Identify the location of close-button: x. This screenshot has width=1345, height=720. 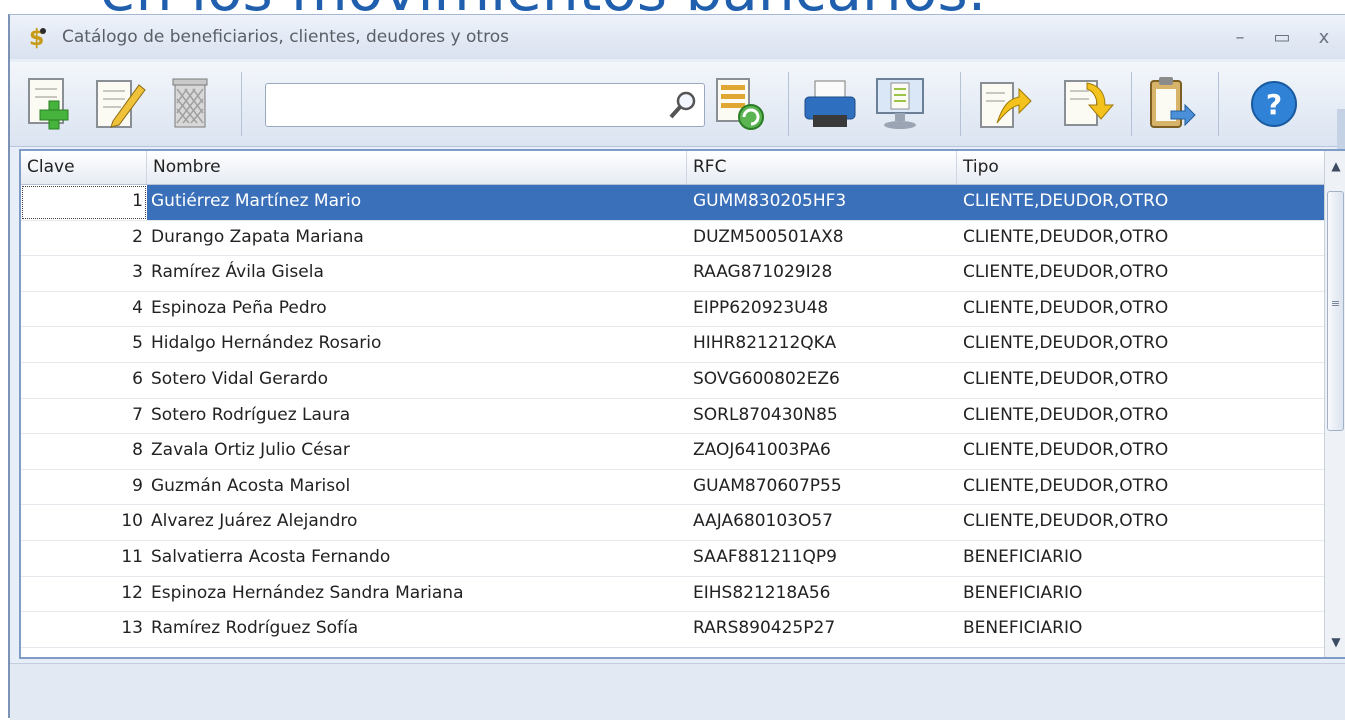
(1324, 37).